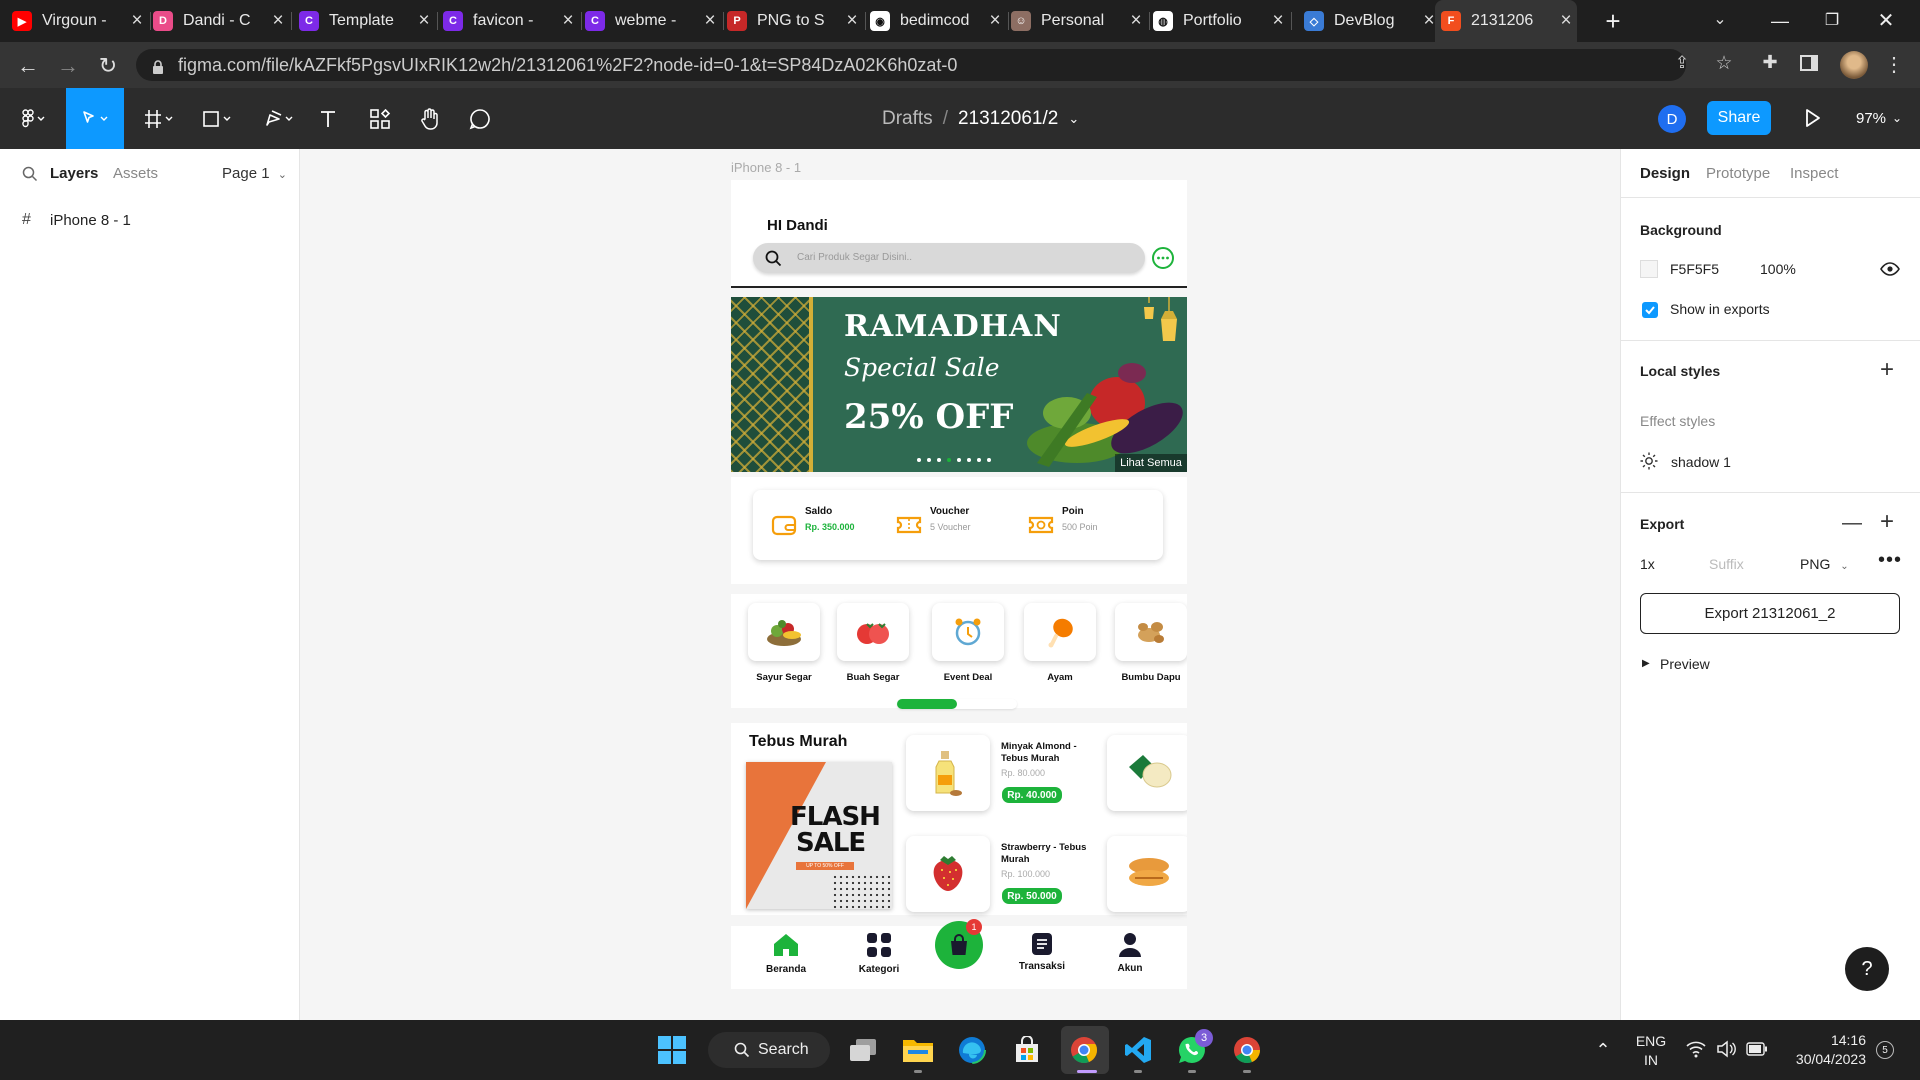 This screenshot has width=1920, height=1080. I want to click on chat-bubble-icon, so click(1163, 258).